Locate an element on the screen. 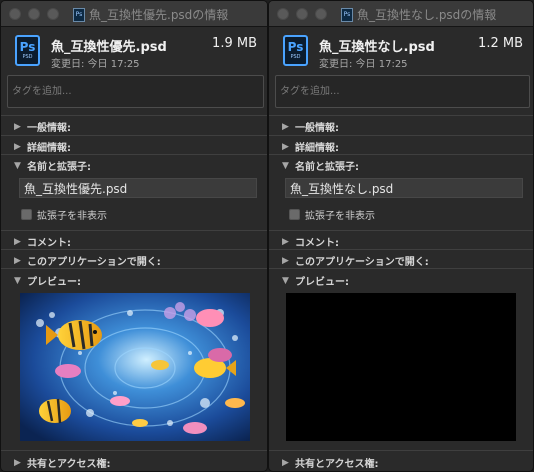 The image size is (534, 472). file-size: 1.9 MB is located at coordinates (234, 43).